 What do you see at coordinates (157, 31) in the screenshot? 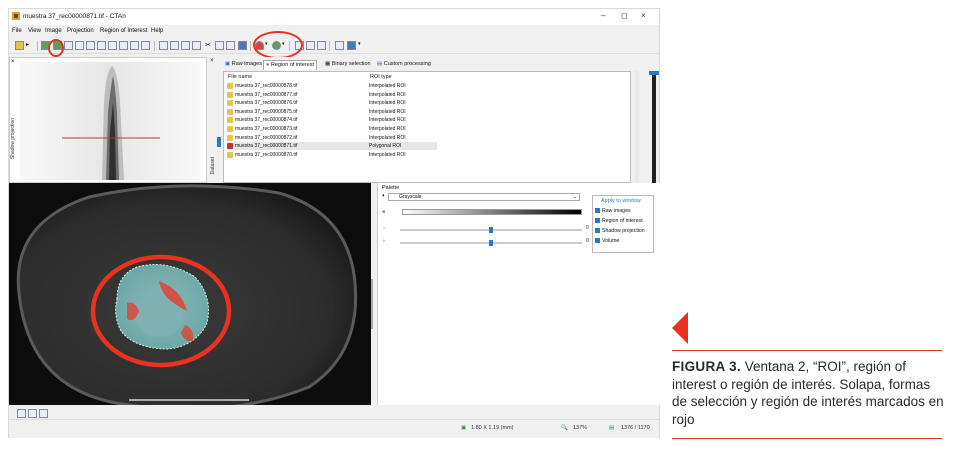
I see `menu-help: Help` at bounding box center [157, 31].